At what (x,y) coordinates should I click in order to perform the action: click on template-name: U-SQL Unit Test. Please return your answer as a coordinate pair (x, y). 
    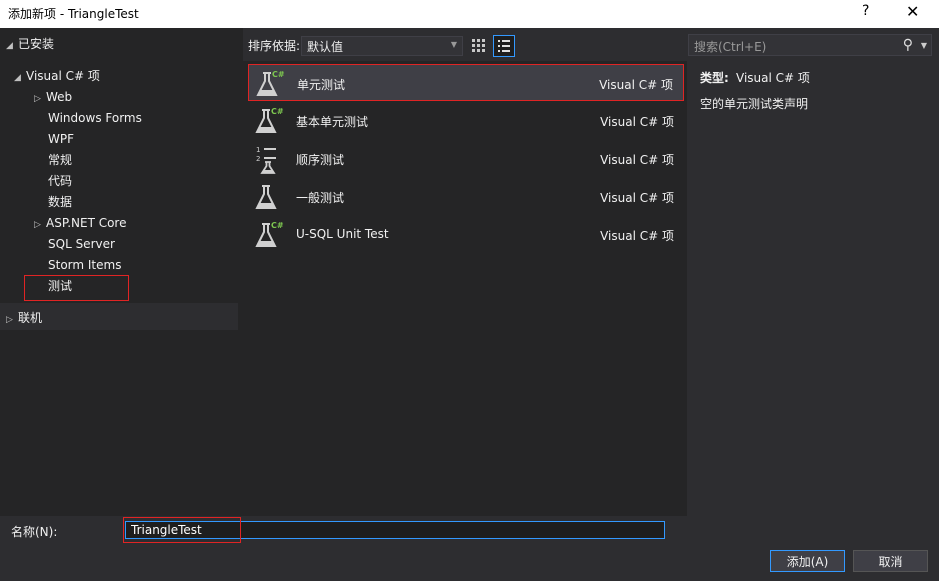
    Looking at the image, I should click on (342, 234).